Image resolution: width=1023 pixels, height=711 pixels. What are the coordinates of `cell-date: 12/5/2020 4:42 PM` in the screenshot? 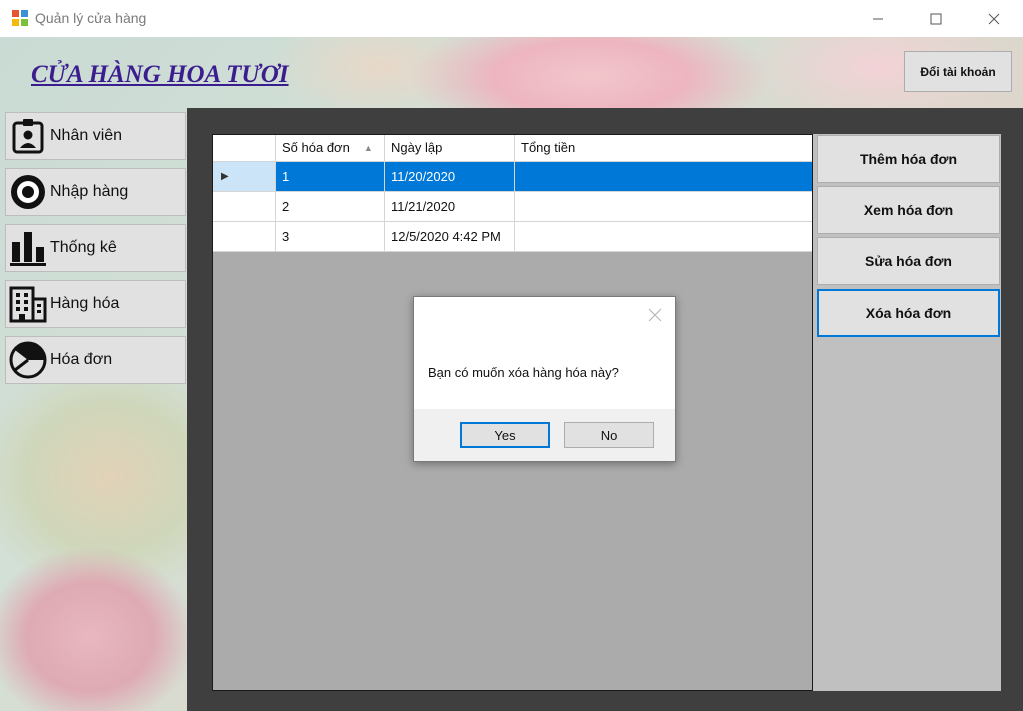 It's located at (450, 236).